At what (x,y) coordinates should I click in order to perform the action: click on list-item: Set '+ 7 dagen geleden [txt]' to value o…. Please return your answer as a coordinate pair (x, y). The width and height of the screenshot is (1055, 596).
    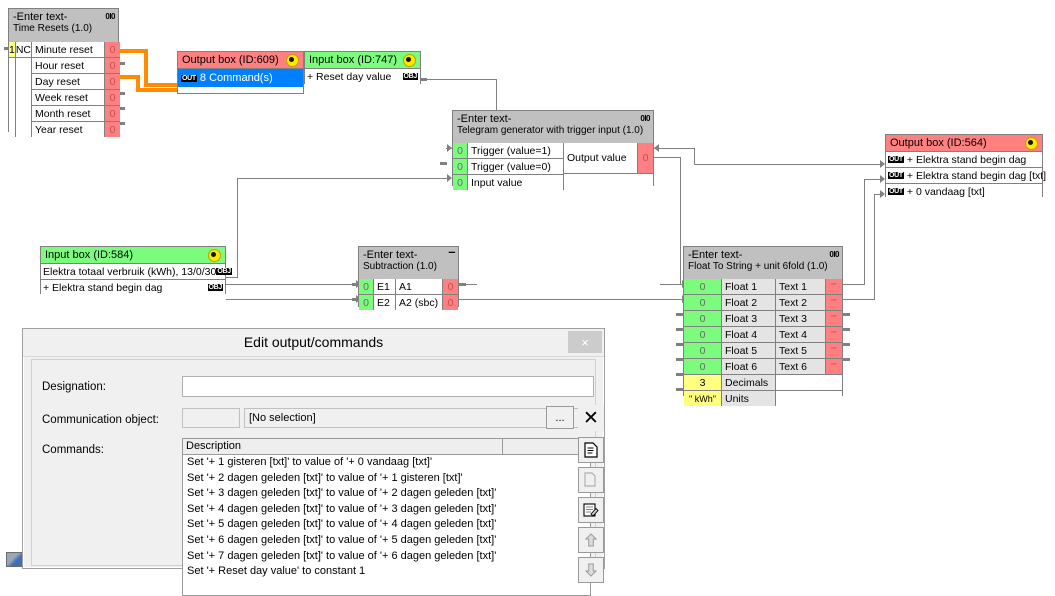
    Looking at the image, I should click on (386, 557).